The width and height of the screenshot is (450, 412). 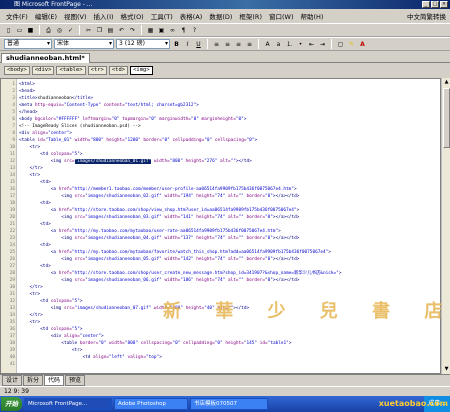 What do you see at coordinates (17, 70) in the screenshot?
I see `tag-selector-item: <body>` at bounding box center [17, 70].